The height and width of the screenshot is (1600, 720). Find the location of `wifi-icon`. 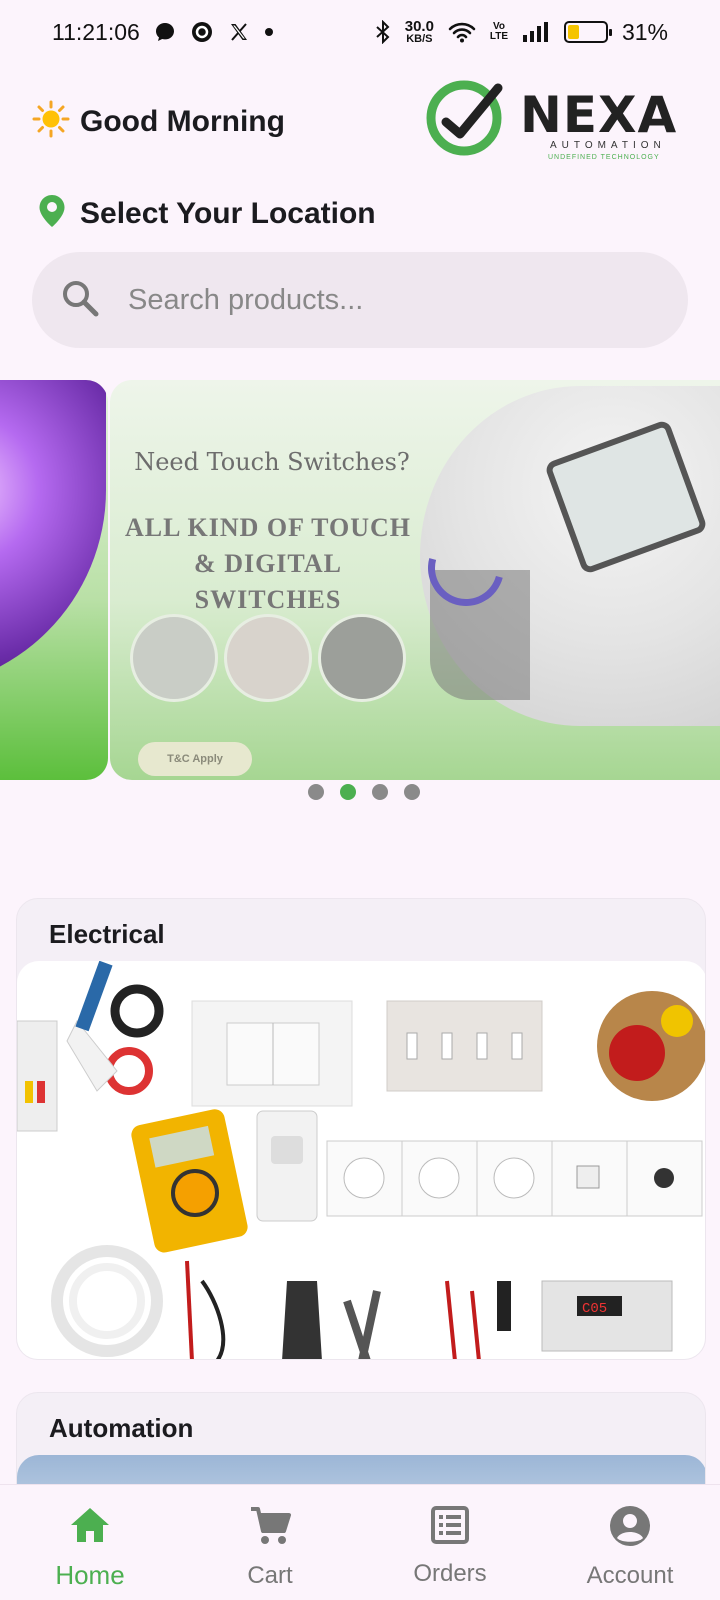

wifi-icon is located at coordinates (462, 32).